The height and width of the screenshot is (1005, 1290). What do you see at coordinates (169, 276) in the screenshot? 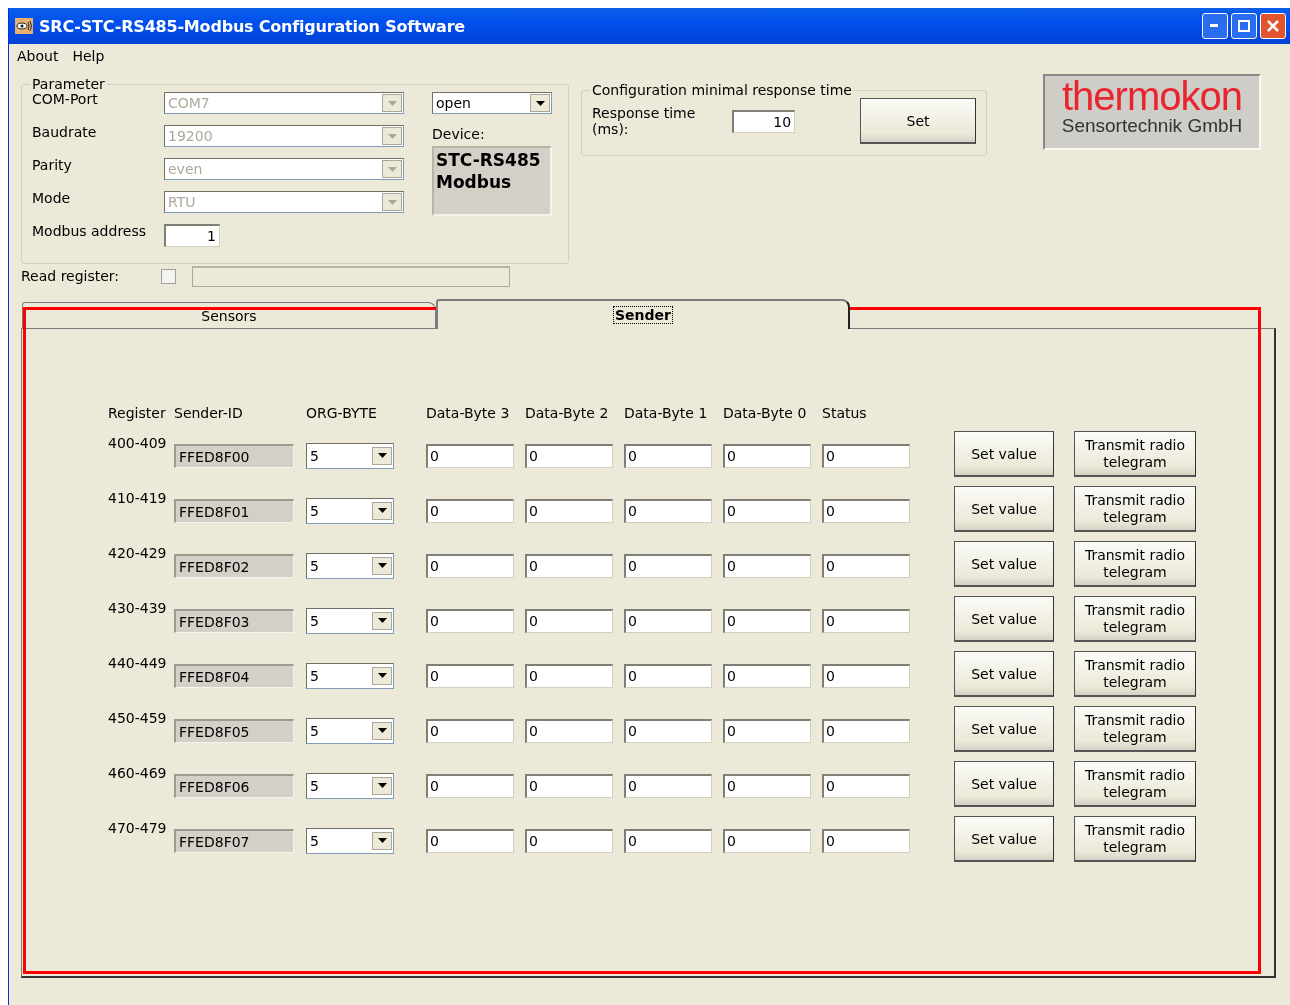
I see `checkbox` at bounding box center [169, 276].